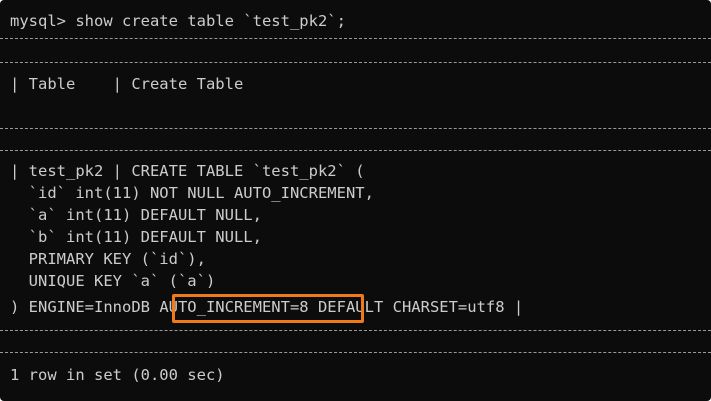 The height and width of the screenshot is (401, 711). Describe the element at coordinates (355, 352) in the screenshot. I see `table-border-bottom-b` at that location.